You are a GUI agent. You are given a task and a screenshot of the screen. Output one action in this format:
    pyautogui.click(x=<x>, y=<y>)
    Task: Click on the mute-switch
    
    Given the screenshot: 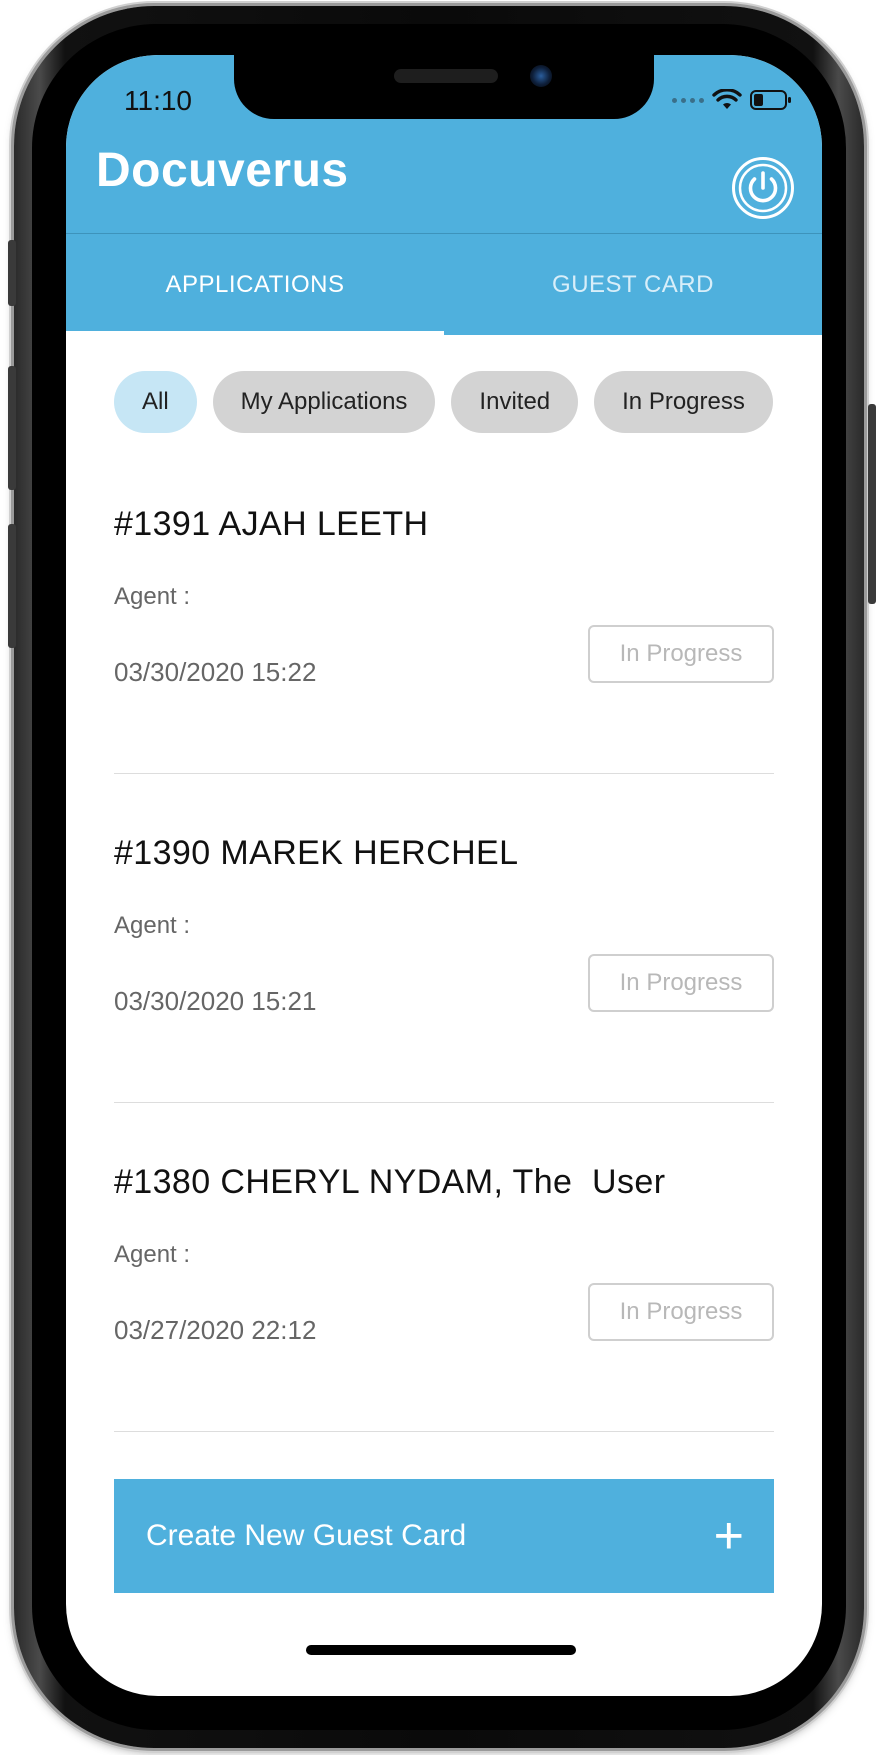 What is the action you would take?
    pyautogui.click(x=12, y=273)
    